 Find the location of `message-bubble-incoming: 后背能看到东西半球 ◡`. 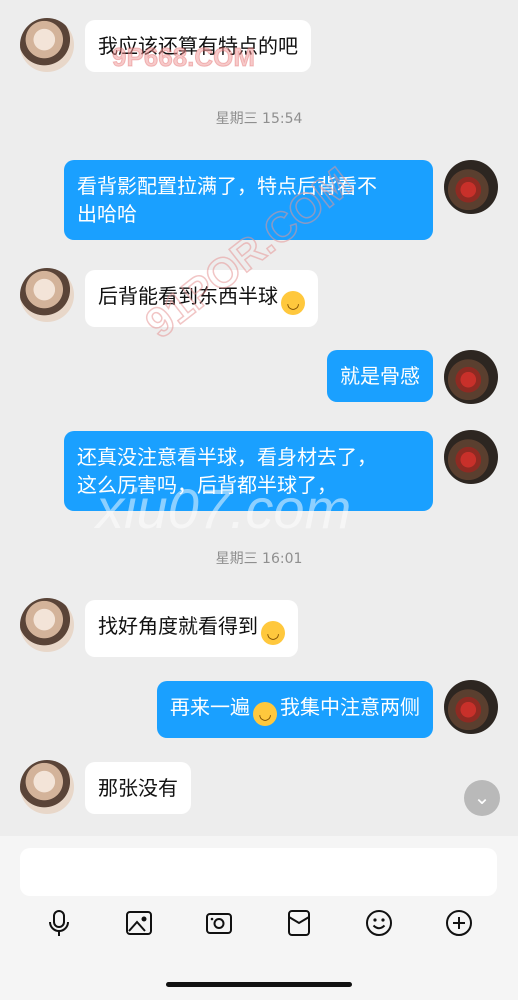

message-bubble-incoming: 后背能看到东西半球 ◡ is located at coordinates (201, 298).